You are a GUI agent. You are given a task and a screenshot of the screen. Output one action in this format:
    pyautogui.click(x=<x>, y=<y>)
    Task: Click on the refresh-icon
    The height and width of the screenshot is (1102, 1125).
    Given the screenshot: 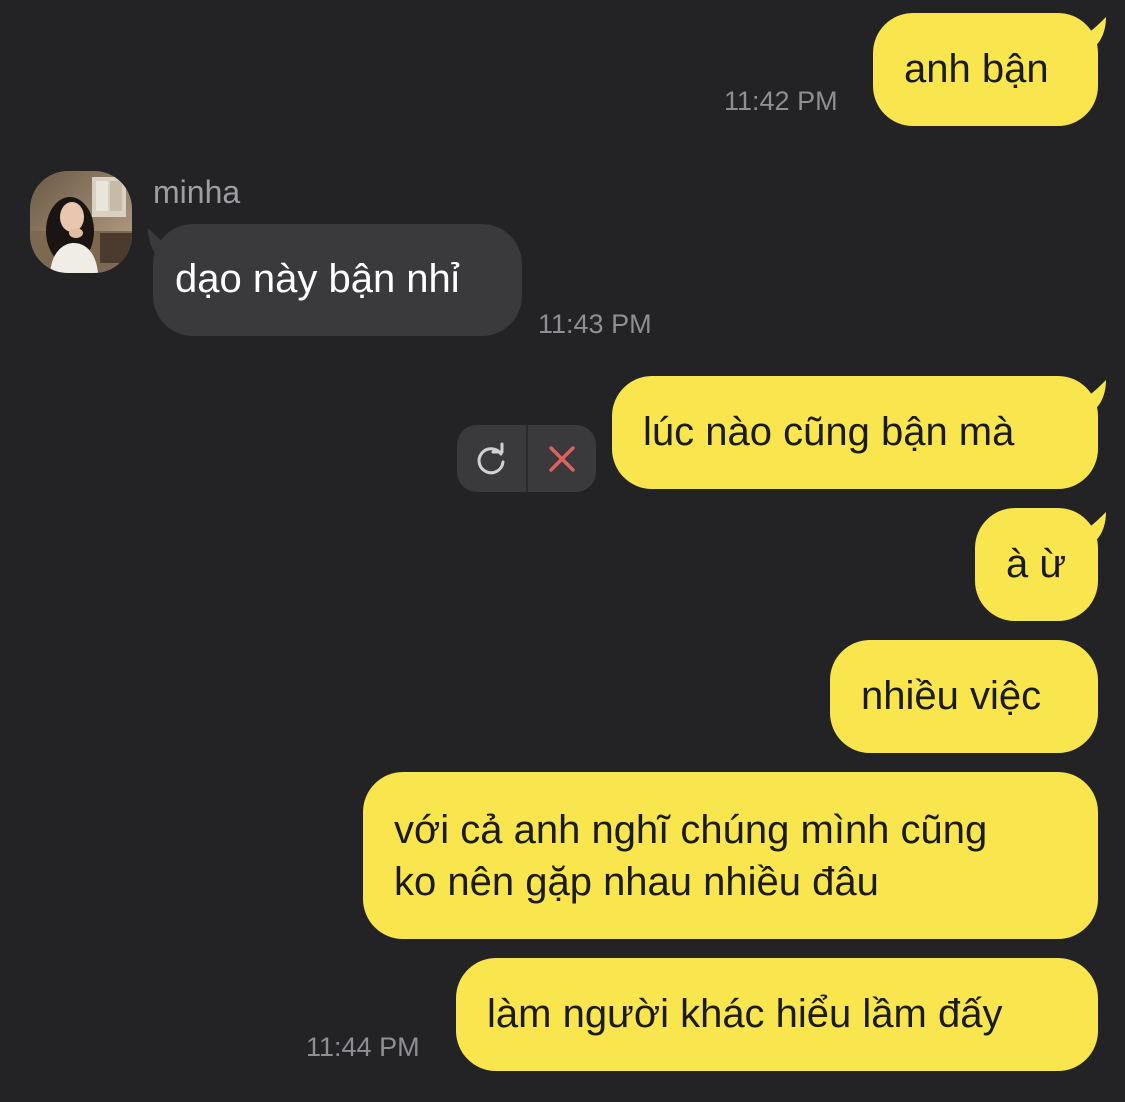 What is the action you would take?
    pyautogui.click(x=491, y=458)
    